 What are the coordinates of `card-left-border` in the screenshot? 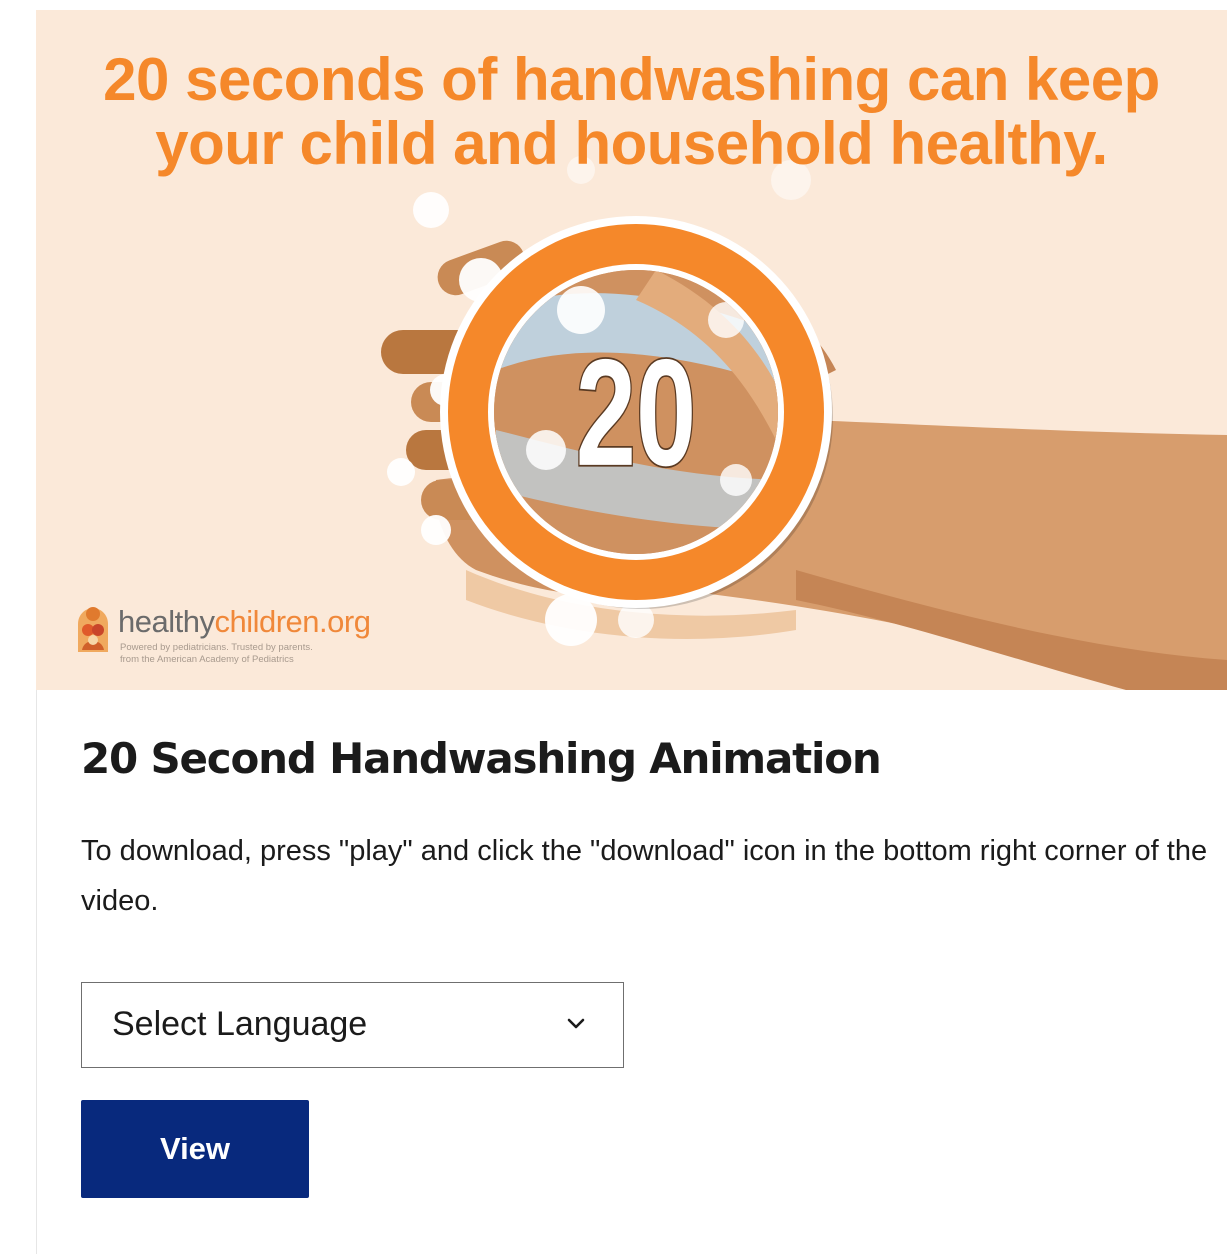 It's located at (36, 972).